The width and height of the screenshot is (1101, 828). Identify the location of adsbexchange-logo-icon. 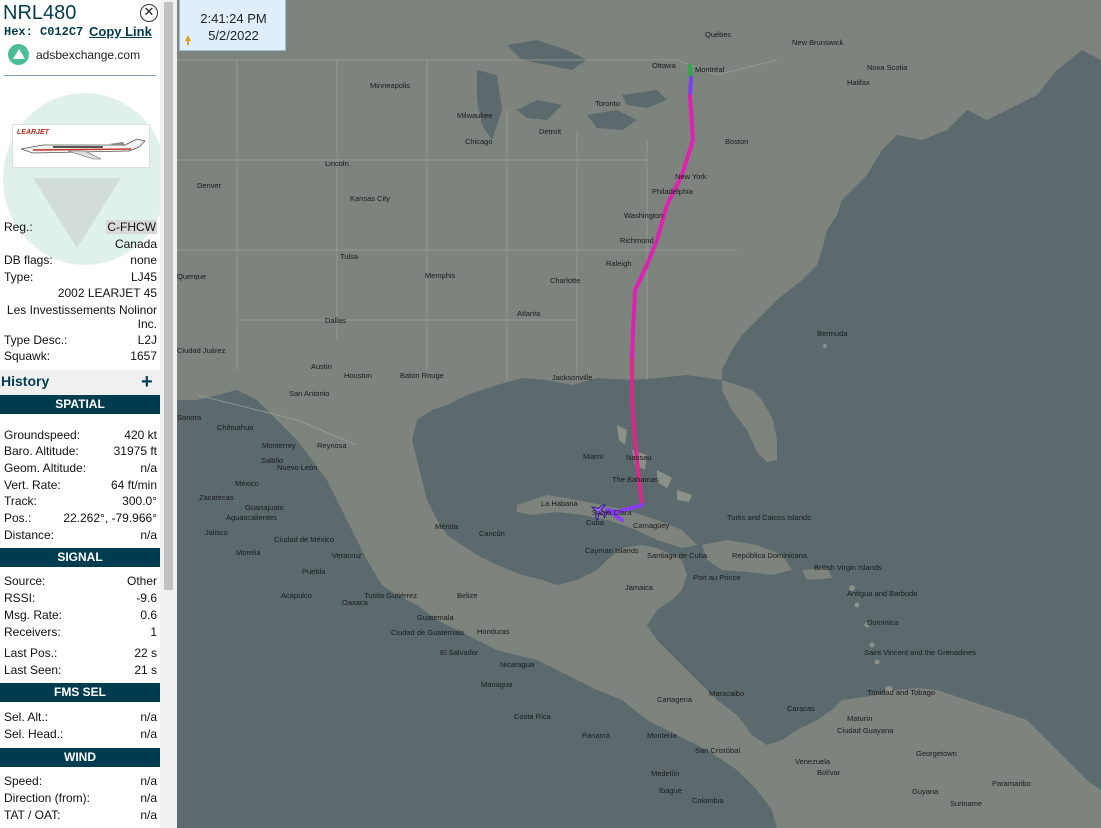
(18, 54).